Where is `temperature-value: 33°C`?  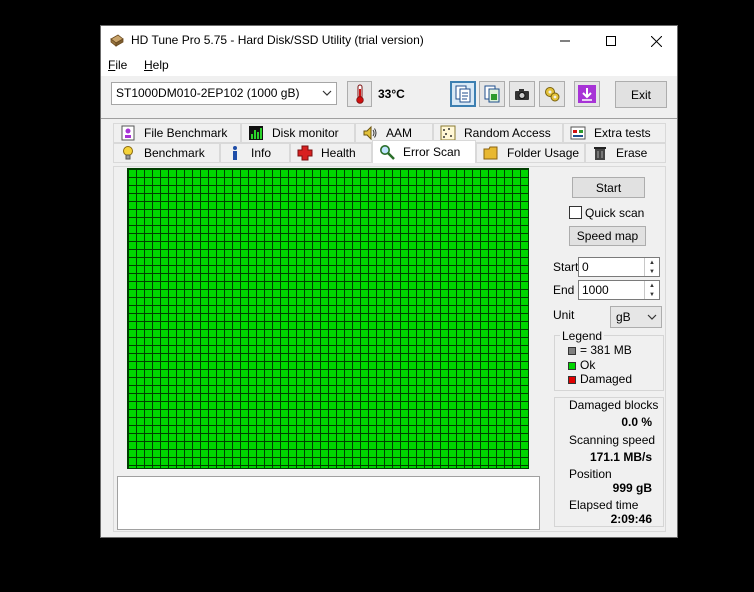
temperature-value: 33°C is located at coordinates (391, 94).